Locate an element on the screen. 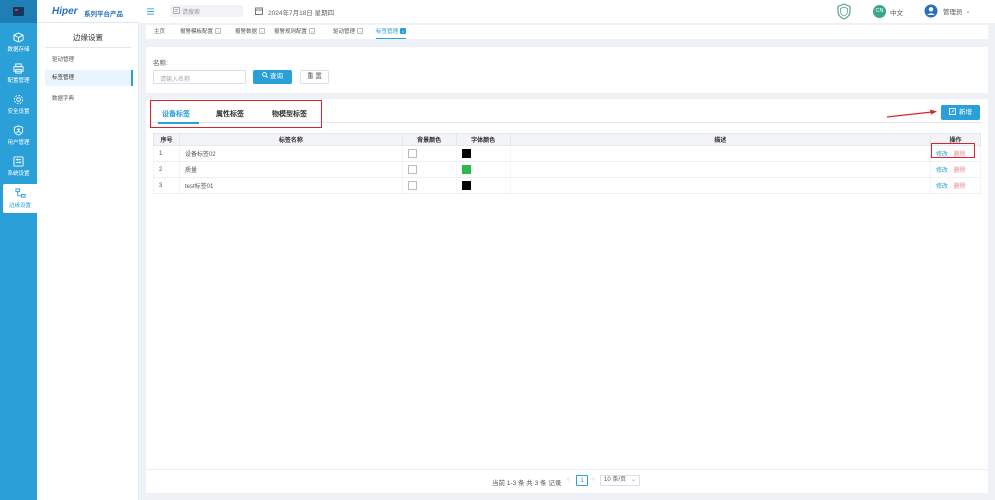 The image size is (995, 500). column-header-description: 描述 is located at coordinates (720, 139).